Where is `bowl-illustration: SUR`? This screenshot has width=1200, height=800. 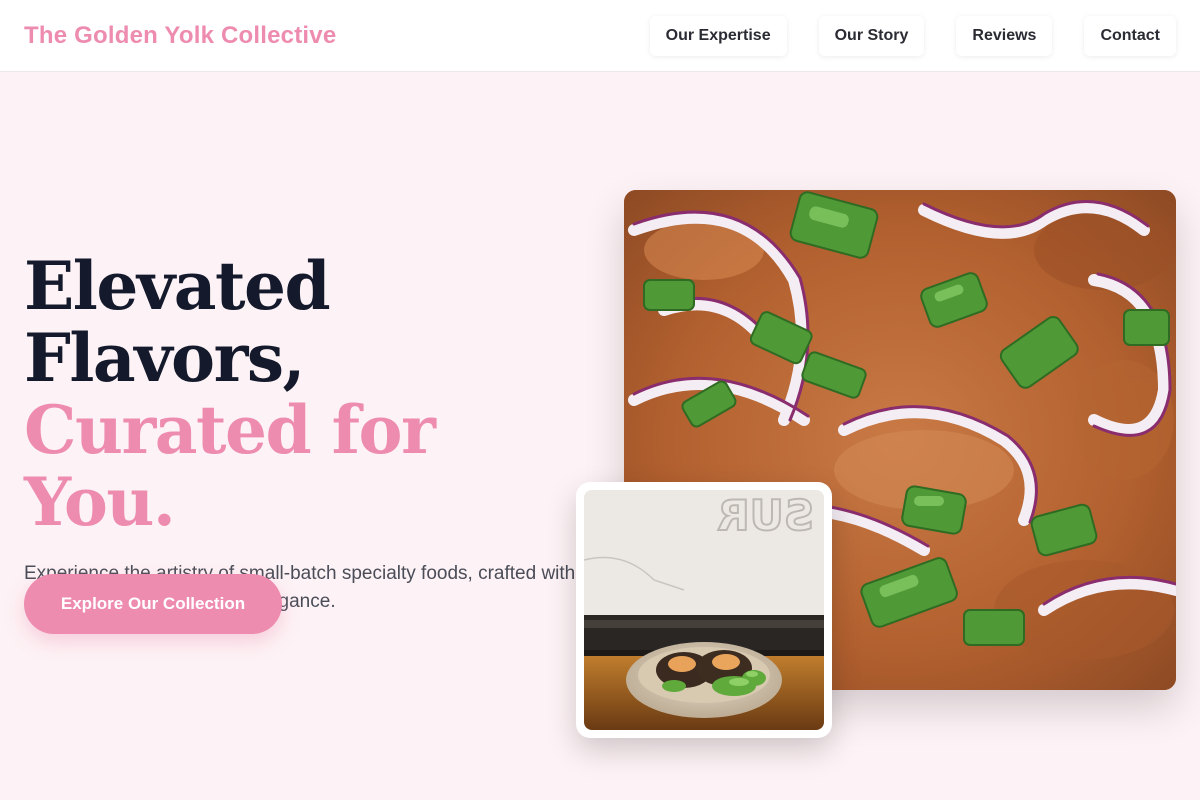
bowl-illustration: SUR is located at coordinates (704, 610).